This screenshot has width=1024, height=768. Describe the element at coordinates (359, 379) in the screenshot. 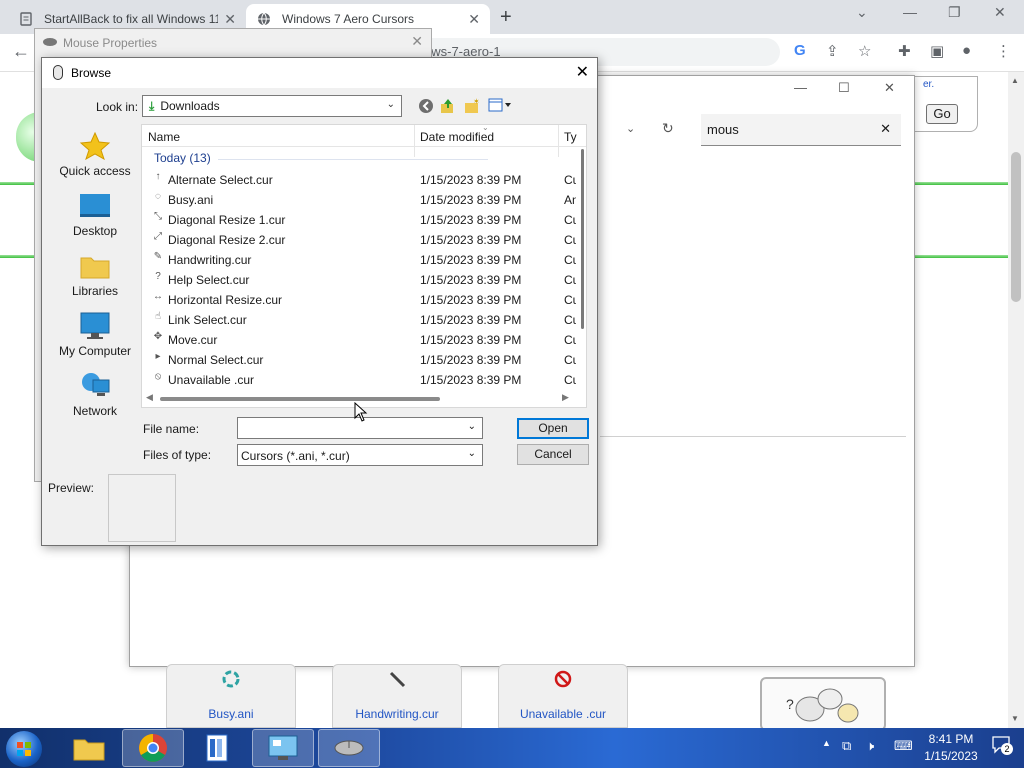

I see `file-row: ⦸ Unavailable .cur 1/15/2023 8:39 PM Cu` at that location.